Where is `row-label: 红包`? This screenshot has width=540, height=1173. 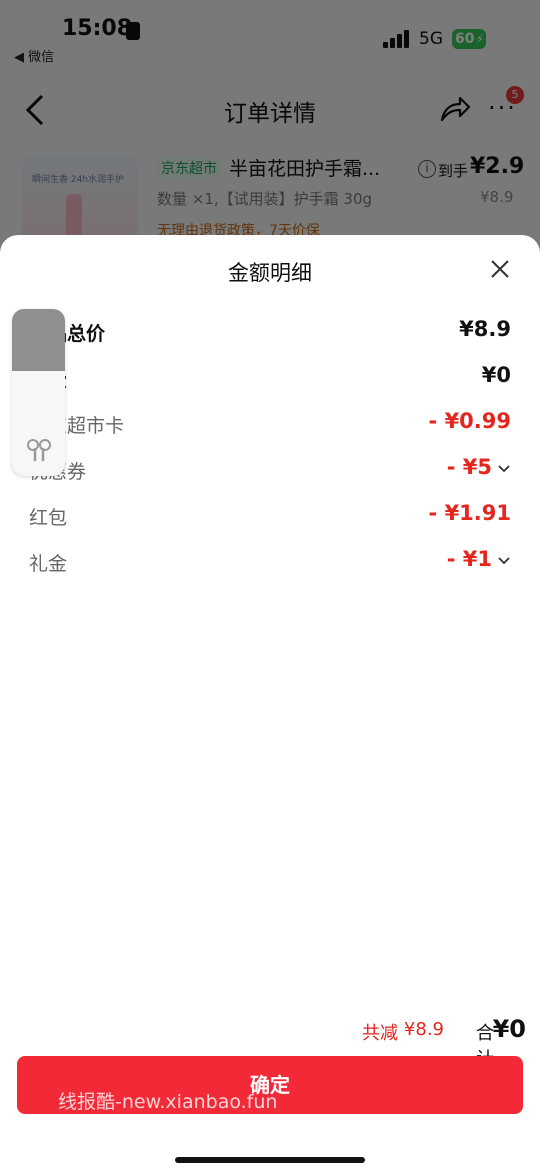 row-label: 红包 is located at coordinates (48, 518).